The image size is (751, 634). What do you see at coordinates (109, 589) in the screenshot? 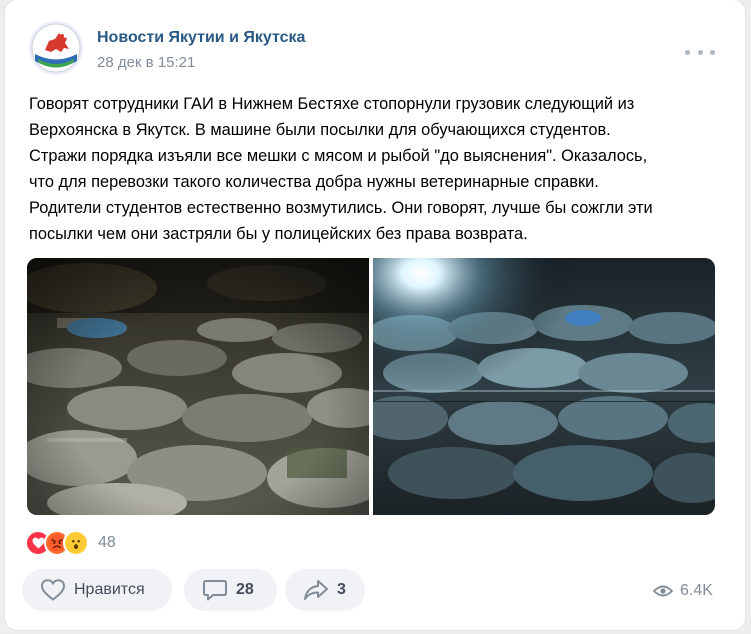
I see `like-label: Нравится` at bounding box center [109, 589].